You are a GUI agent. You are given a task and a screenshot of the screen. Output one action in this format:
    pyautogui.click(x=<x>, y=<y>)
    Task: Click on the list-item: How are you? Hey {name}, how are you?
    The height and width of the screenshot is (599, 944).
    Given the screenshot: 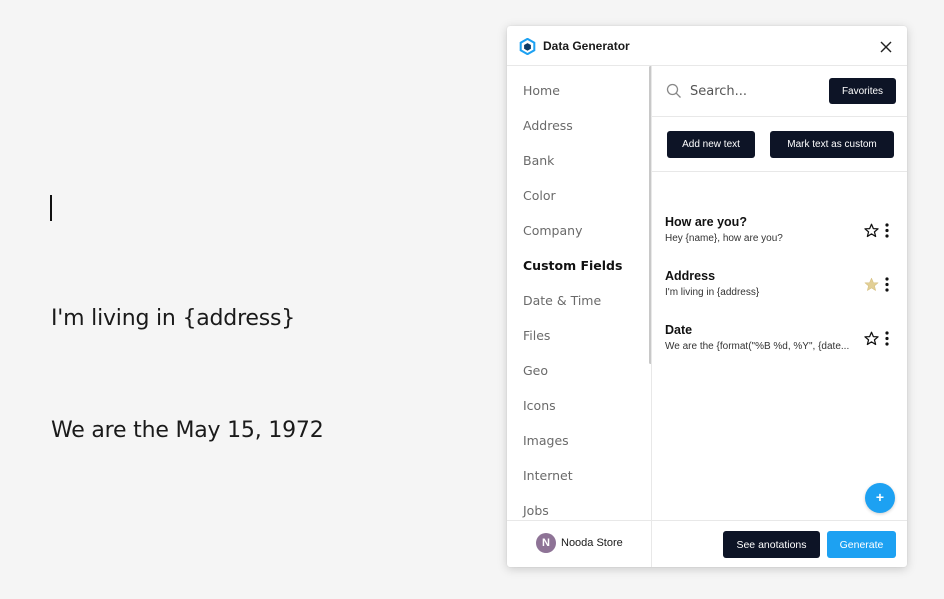 What is the action you would take?
    pyautogui.click(x=779, y=233)
    